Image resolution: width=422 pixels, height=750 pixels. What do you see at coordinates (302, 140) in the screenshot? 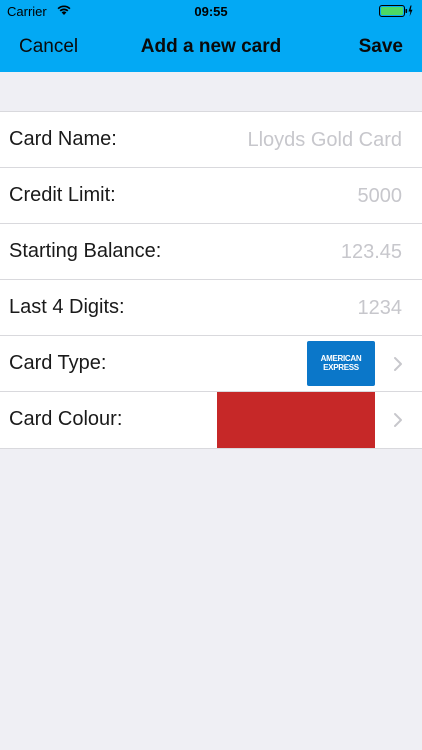
I see `card-name-input` at bounding box center [302, 140].